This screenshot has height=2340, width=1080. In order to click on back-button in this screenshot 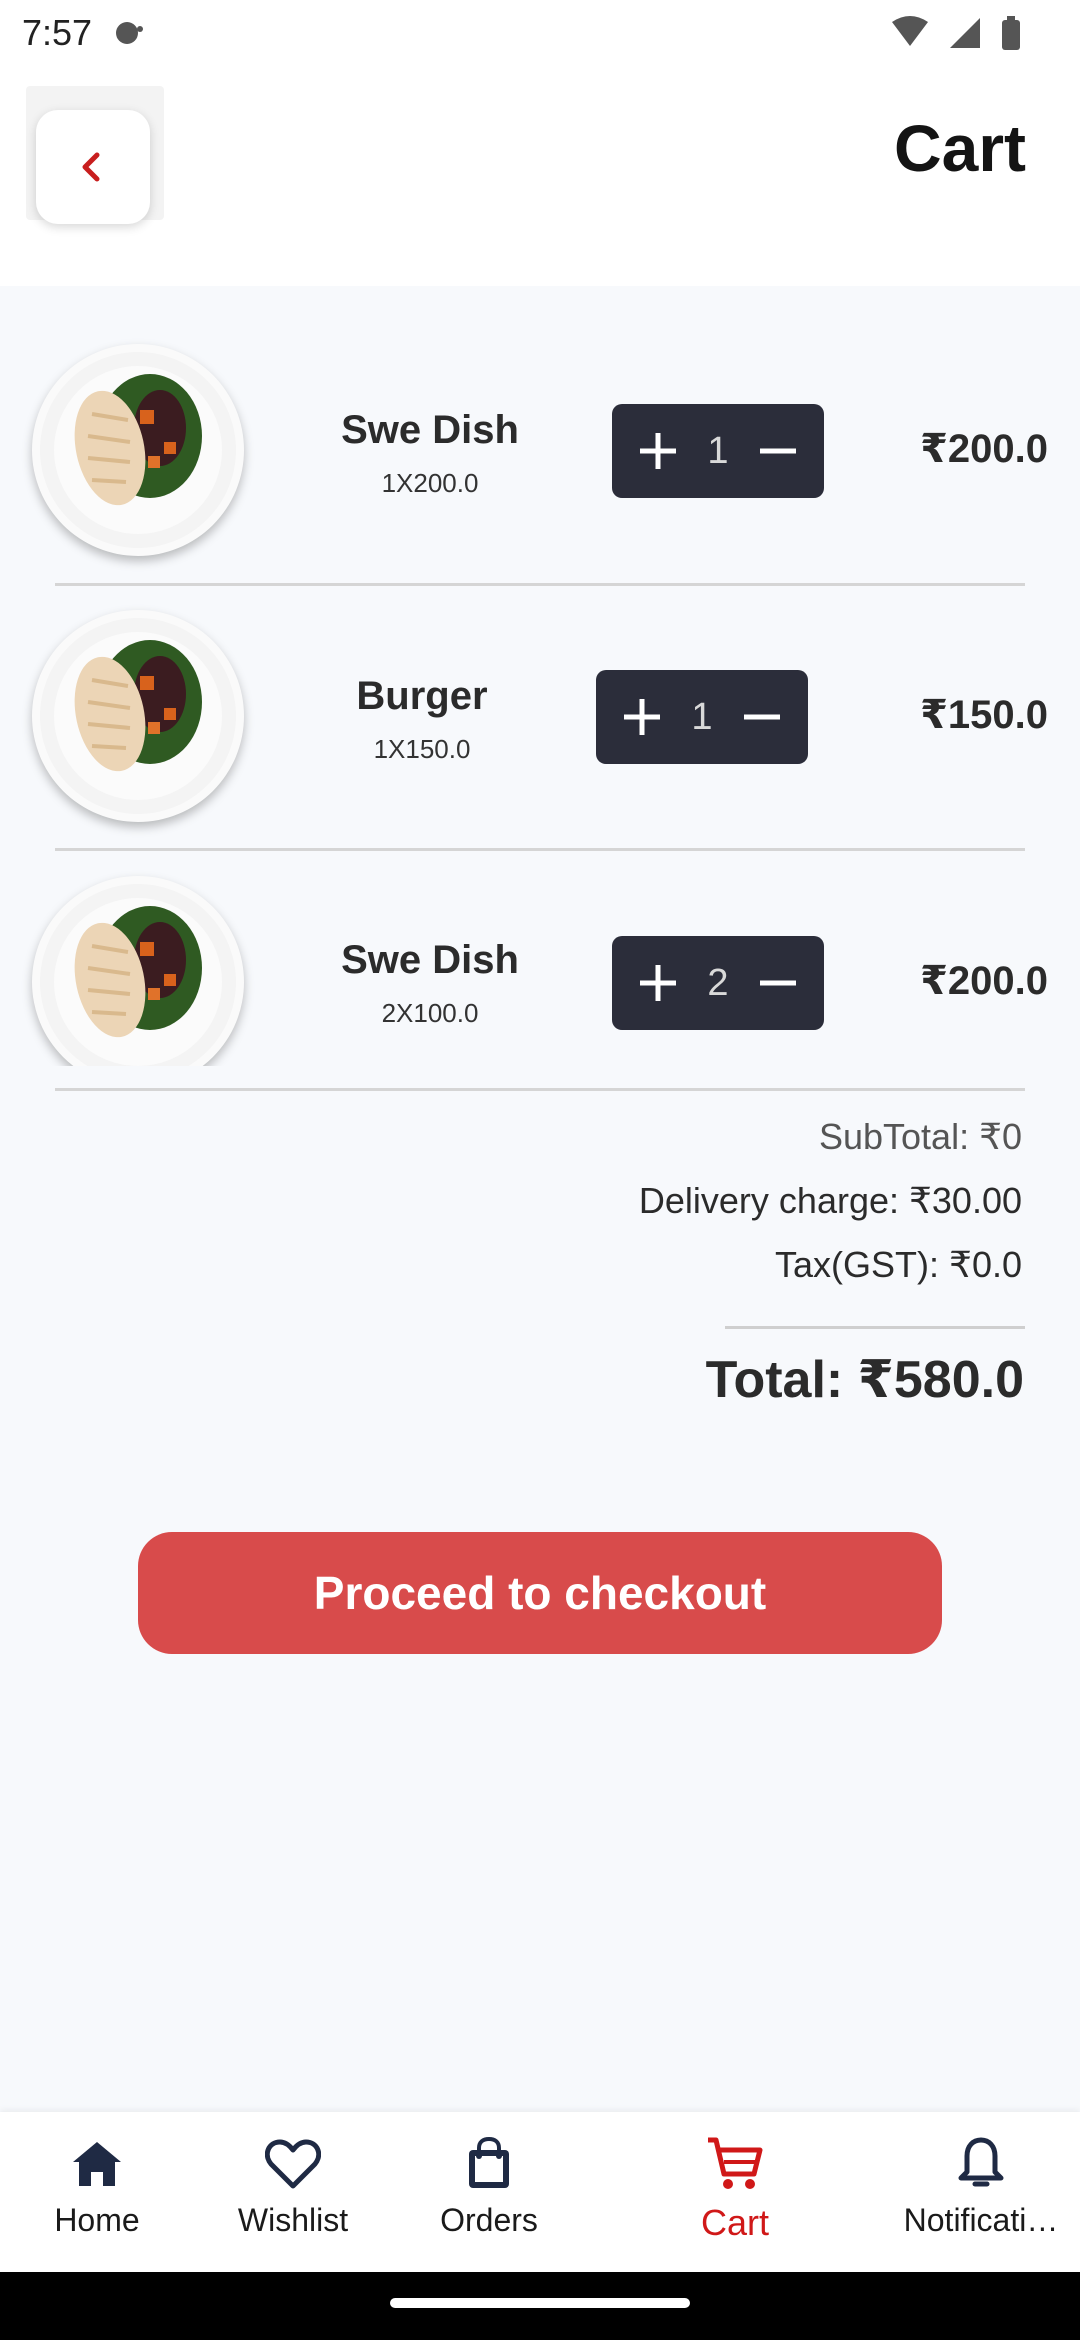, I will do `click(93, 167)`.